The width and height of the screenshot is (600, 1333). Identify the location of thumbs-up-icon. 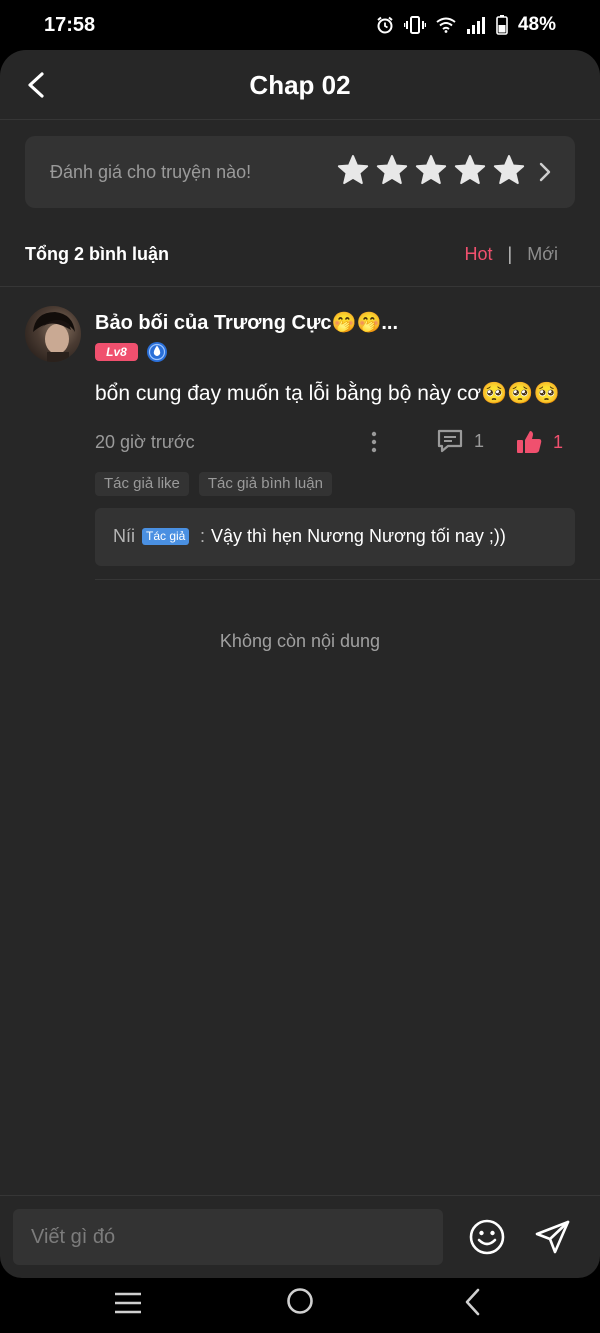
(529, 442).